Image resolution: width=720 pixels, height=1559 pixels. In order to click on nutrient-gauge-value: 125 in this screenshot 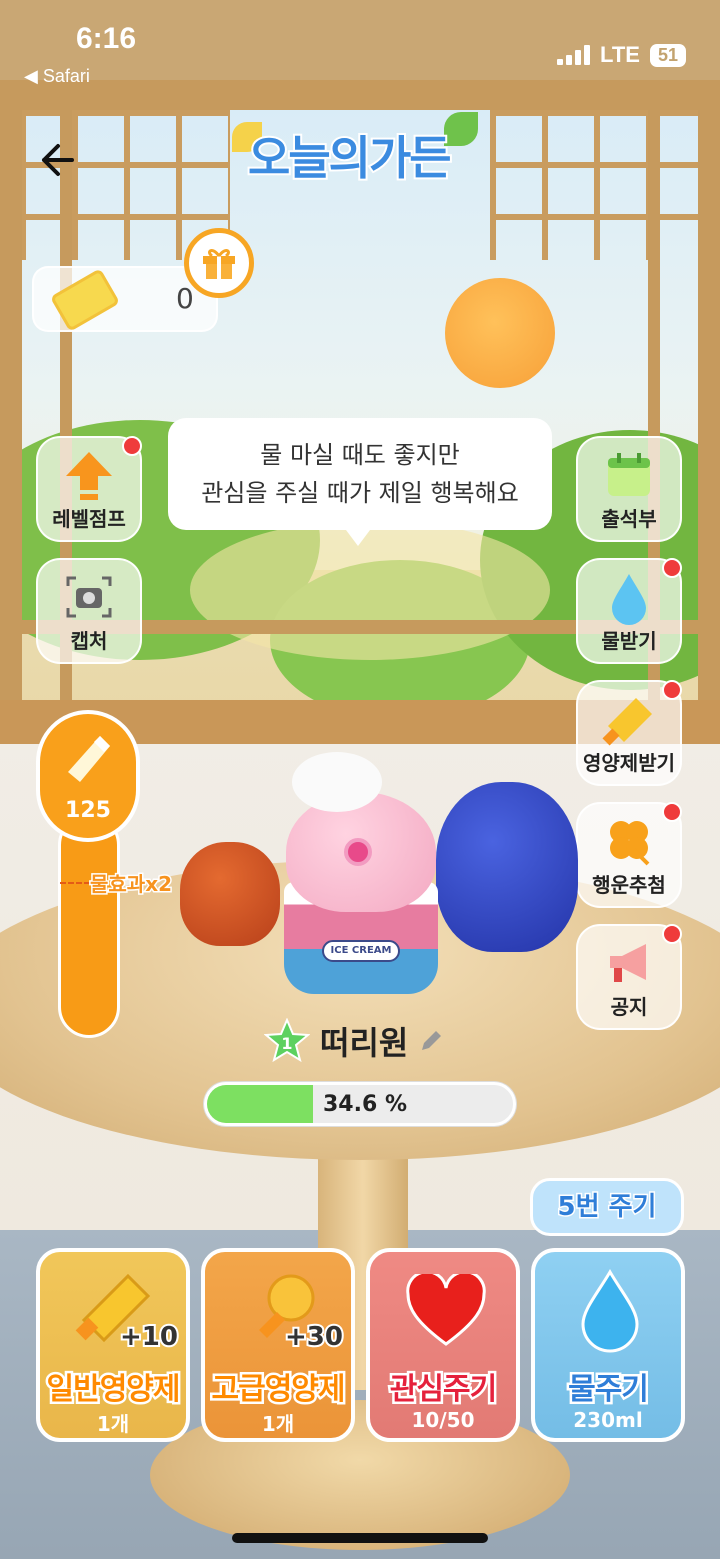, I will do `click(88, 810)`.